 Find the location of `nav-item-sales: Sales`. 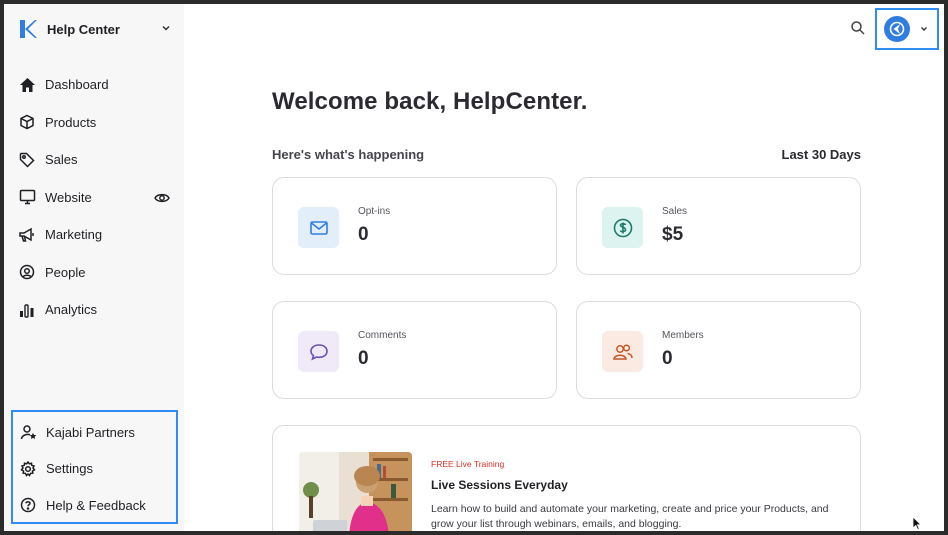

nav-item-sales: Sales is located at coordinates (94, 160).